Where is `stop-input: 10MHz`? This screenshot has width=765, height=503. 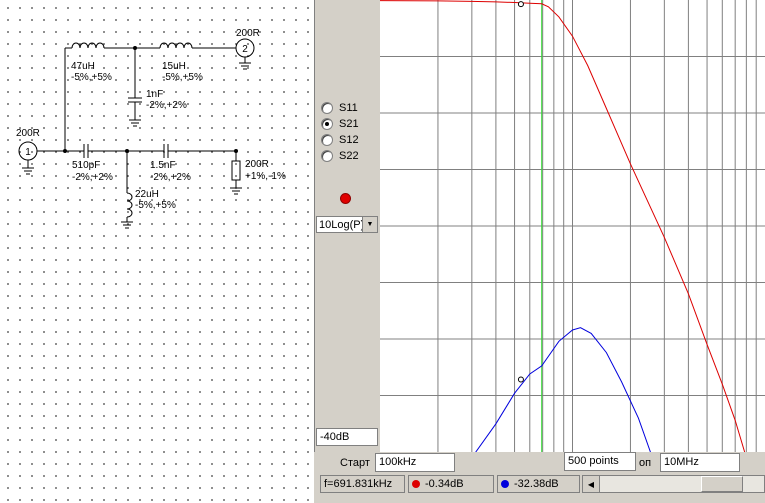 stop-input: 10MHz is located at coordinates (700, 462).